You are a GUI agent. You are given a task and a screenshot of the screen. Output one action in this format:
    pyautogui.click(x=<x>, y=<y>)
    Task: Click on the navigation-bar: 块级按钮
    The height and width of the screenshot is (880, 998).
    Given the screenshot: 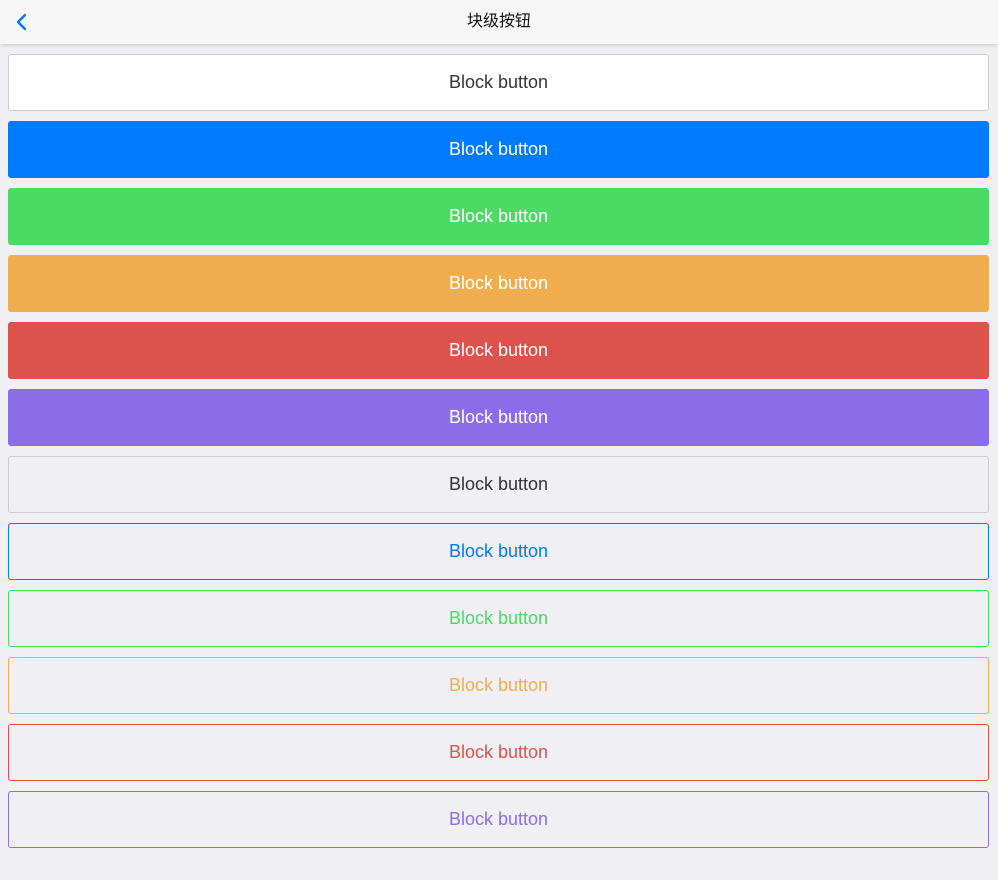 What is the action you would take?
    pyautogui.click(x=499, y=22)
    